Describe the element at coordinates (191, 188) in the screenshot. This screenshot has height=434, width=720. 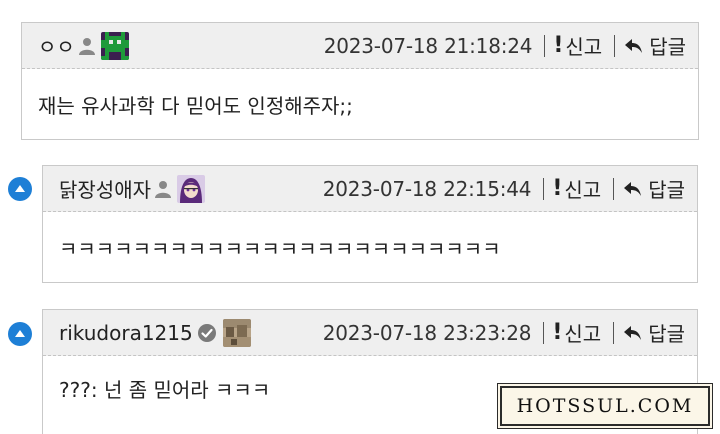
I see `anime-girl-avatar` at that location.